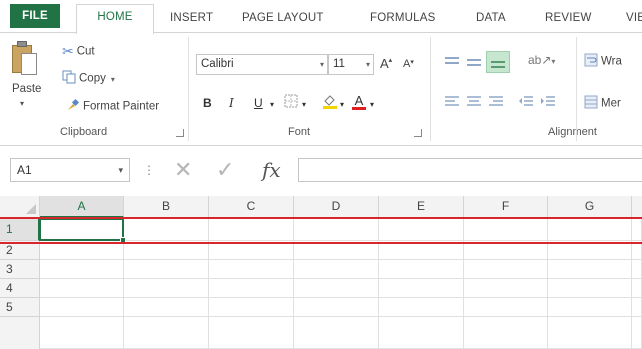  What do you see at coordinates (115, 19) in the screenshot?
I see `tab-home: HOME` at bounding box center [115, 19].